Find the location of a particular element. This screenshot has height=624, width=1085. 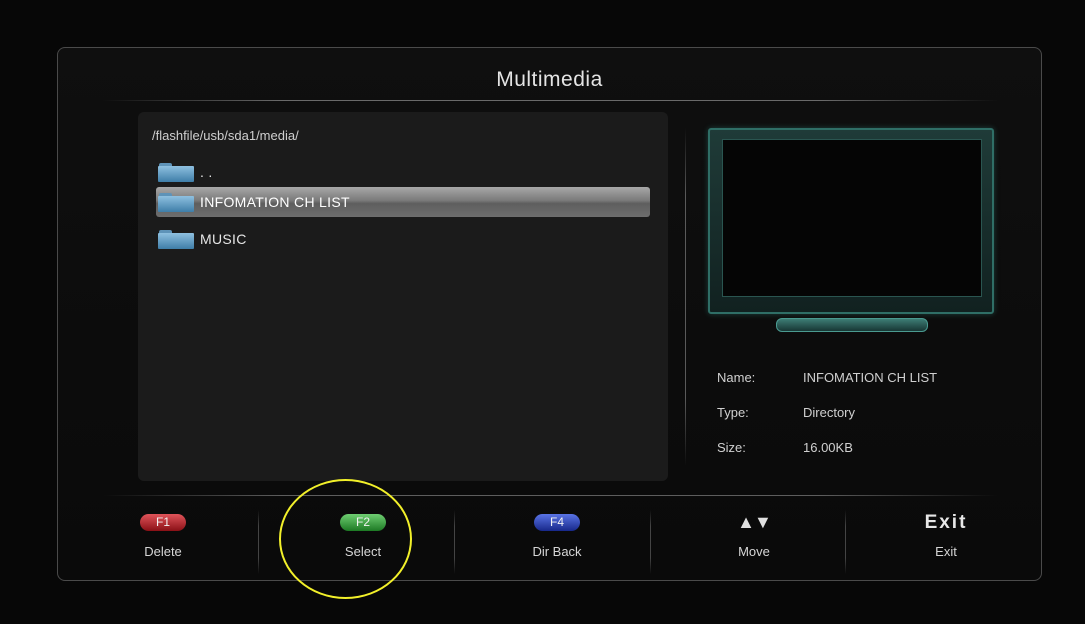

tv-icon is located at coordinates (852, 233).